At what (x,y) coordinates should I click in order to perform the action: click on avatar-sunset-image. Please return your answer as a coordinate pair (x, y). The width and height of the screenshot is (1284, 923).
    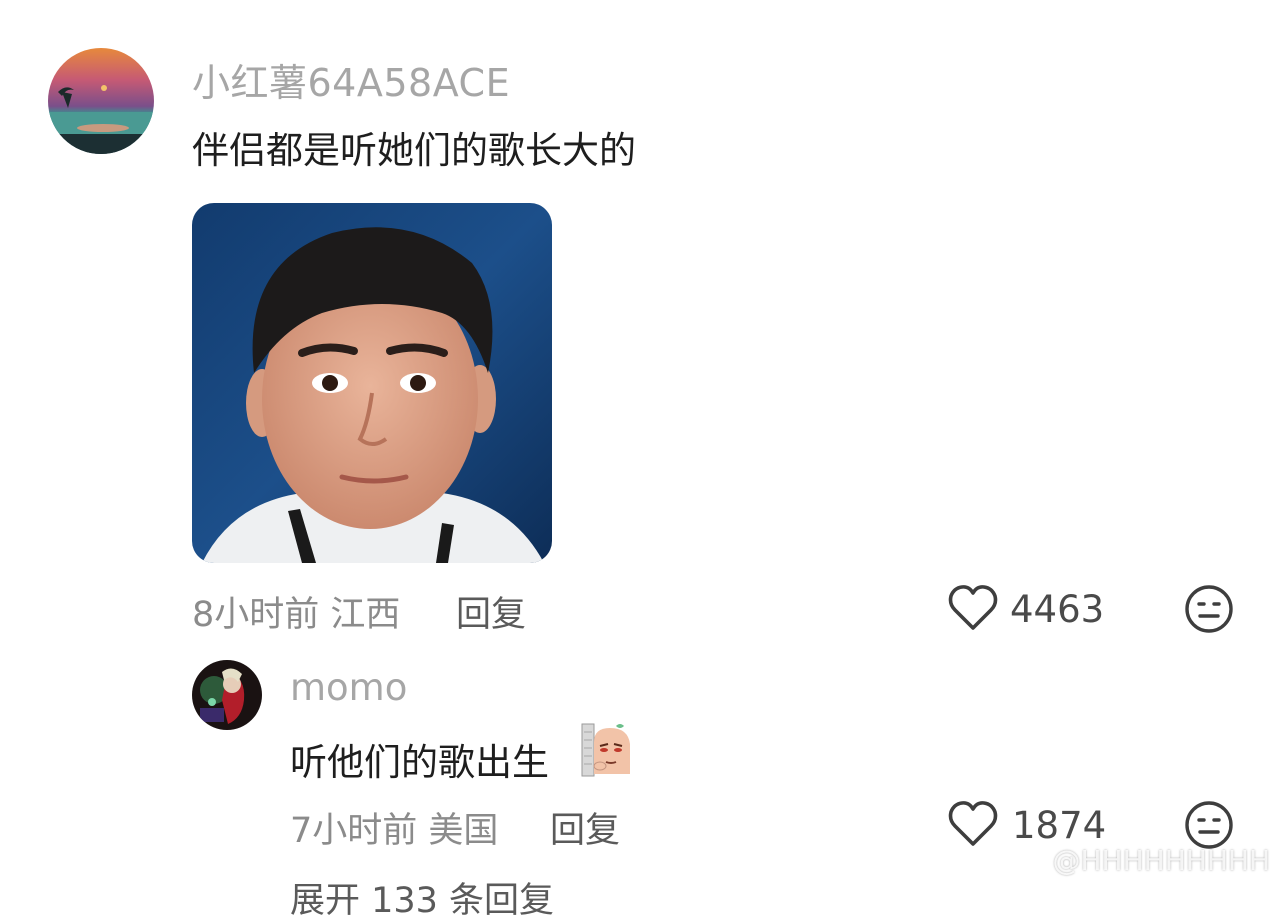
    Looking at the image, I should click on (101, 101).